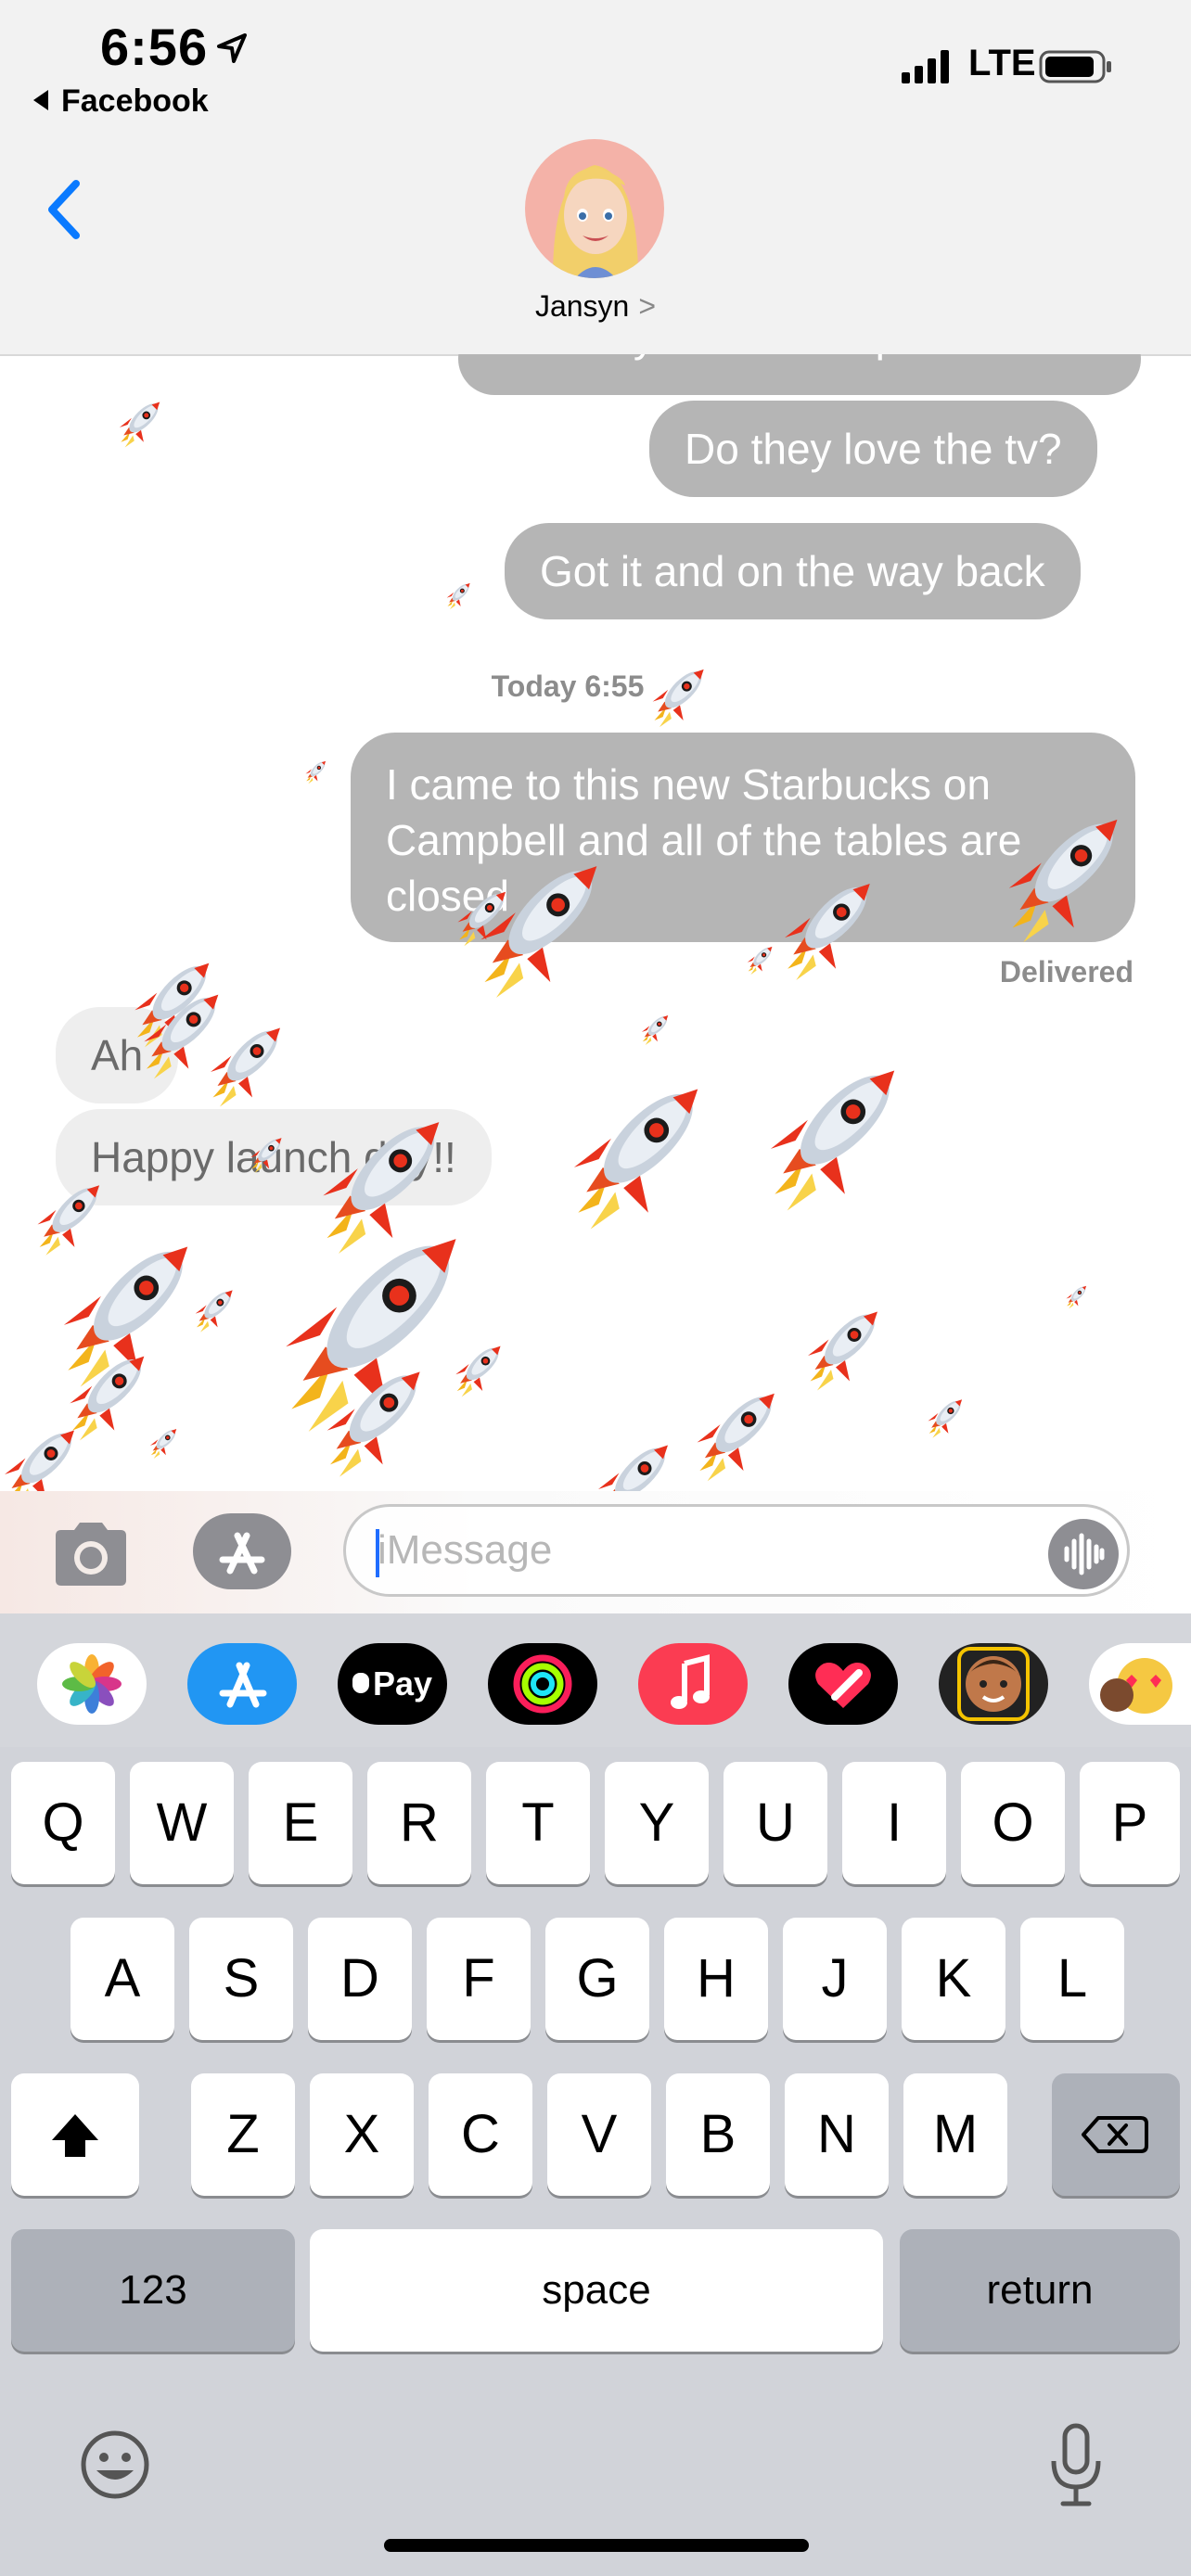 Image resolution: width=1191 pixels, height=2576 pixels. I want to click on outgoing-message: Got it and on the way back, so click(793, 571).